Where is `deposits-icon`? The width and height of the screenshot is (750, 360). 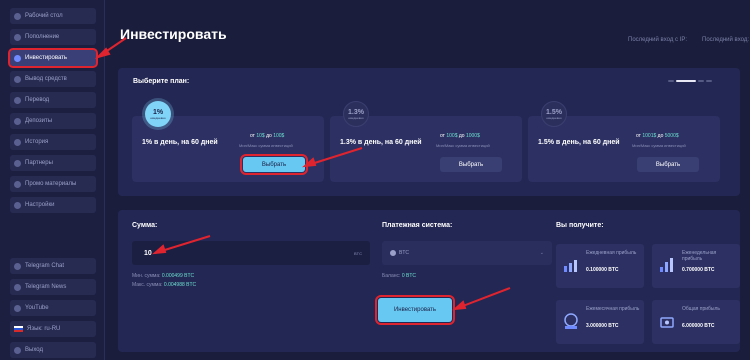 deposits-icon is located at coordinates (17, 121).